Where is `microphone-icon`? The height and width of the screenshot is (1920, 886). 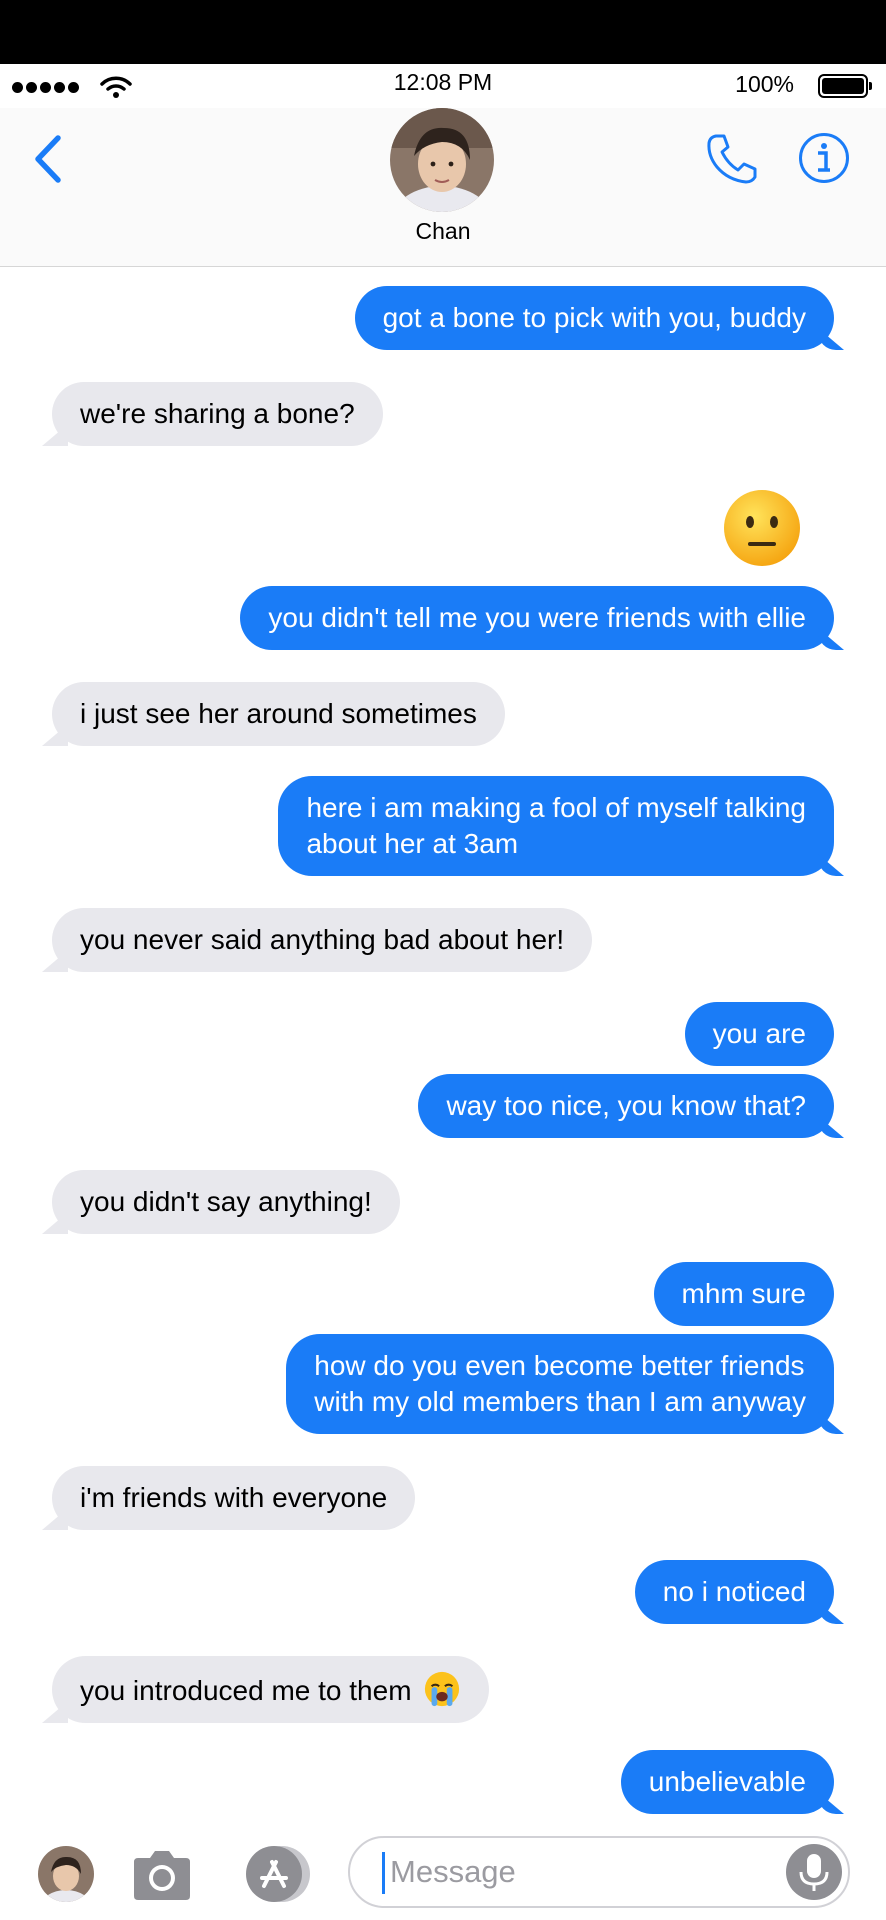
microphone-icon is located at coordinates (814, 1872).